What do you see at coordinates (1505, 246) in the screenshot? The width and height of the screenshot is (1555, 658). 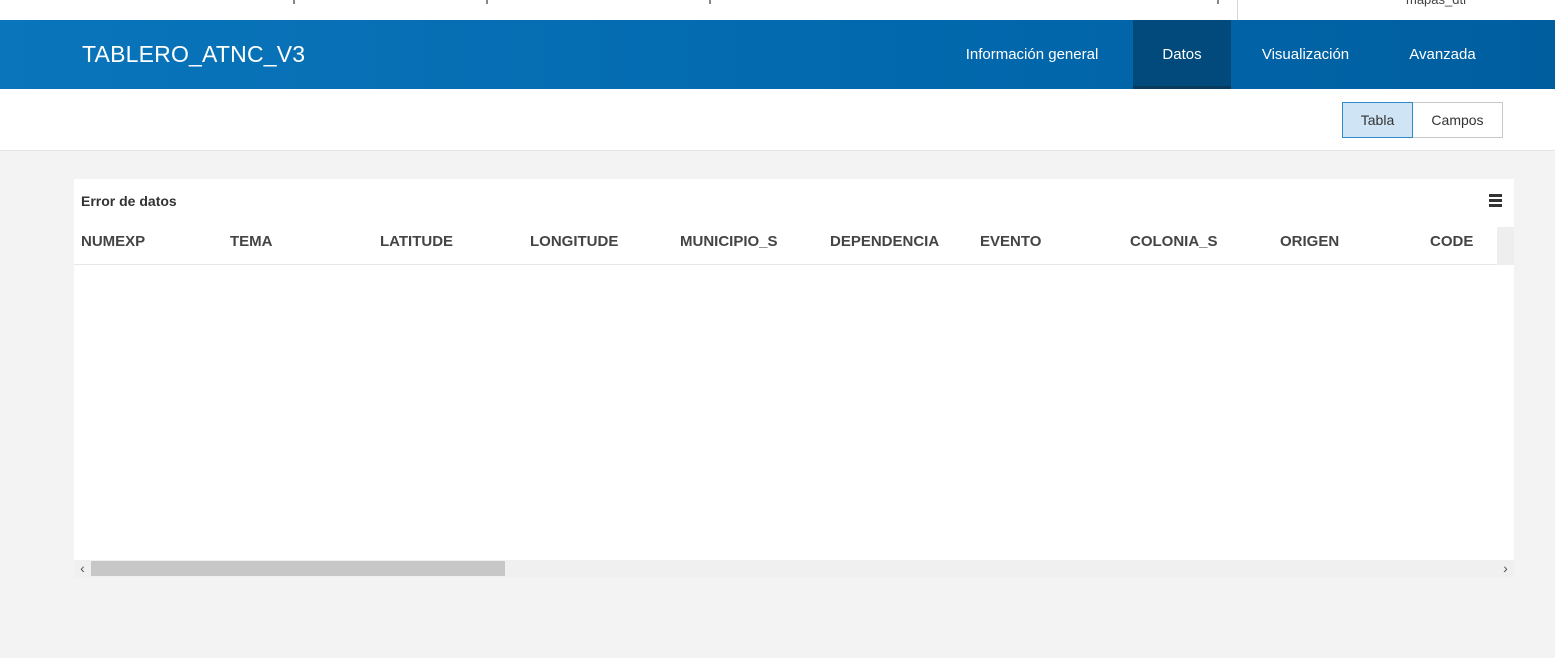 I see `vertical-scrollbar` at bounding box center [1505, 246].